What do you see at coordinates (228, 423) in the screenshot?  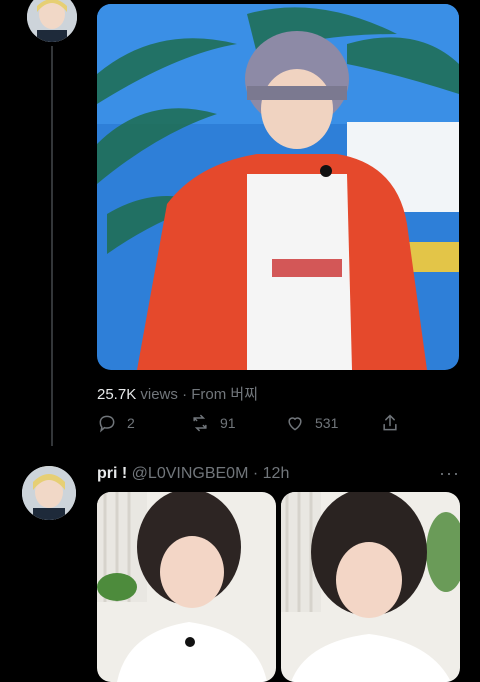 I see `retweet-count: 91` at bounding box center [228, 423].